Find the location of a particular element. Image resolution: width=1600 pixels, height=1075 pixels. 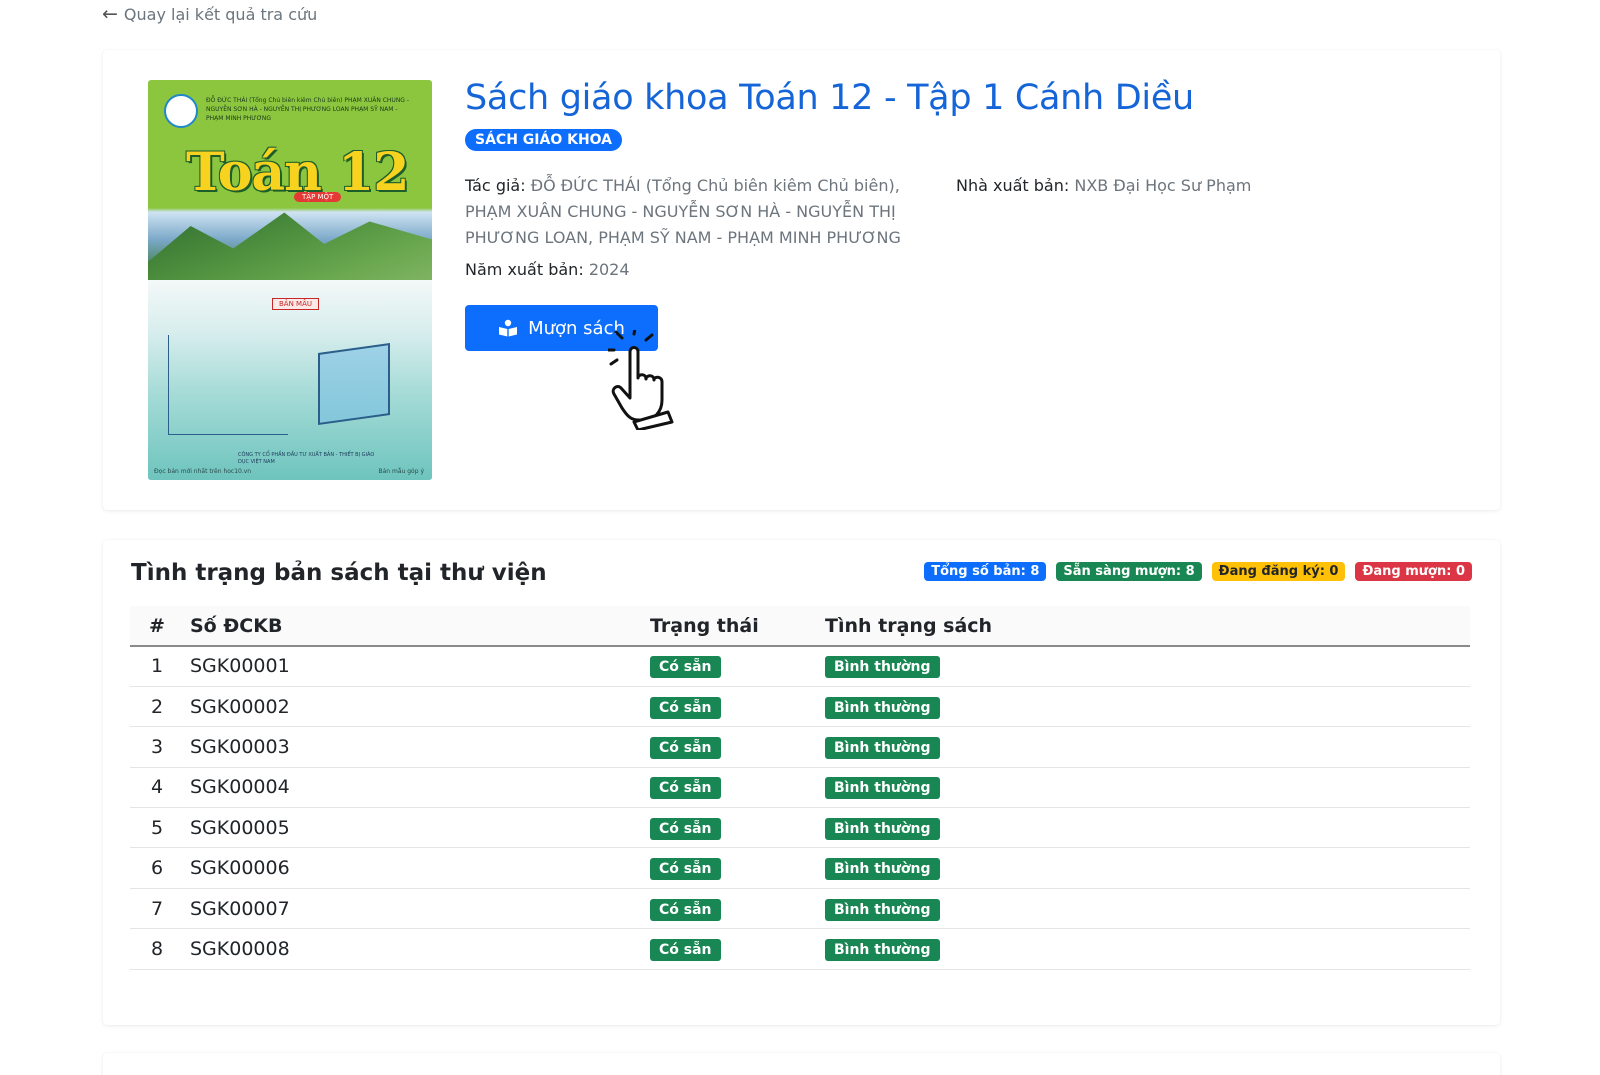

borrowed-copies-badge: Đang mượn: 0 is located at coordinates (1413, 571).